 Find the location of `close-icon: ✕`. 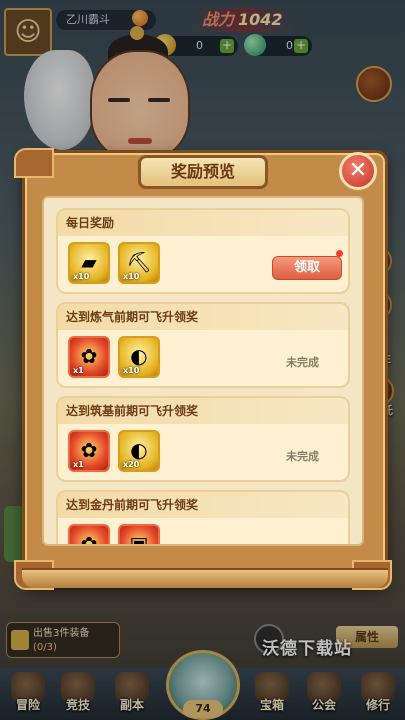

close-icon: ✕ is located at coordinates (358, 170).